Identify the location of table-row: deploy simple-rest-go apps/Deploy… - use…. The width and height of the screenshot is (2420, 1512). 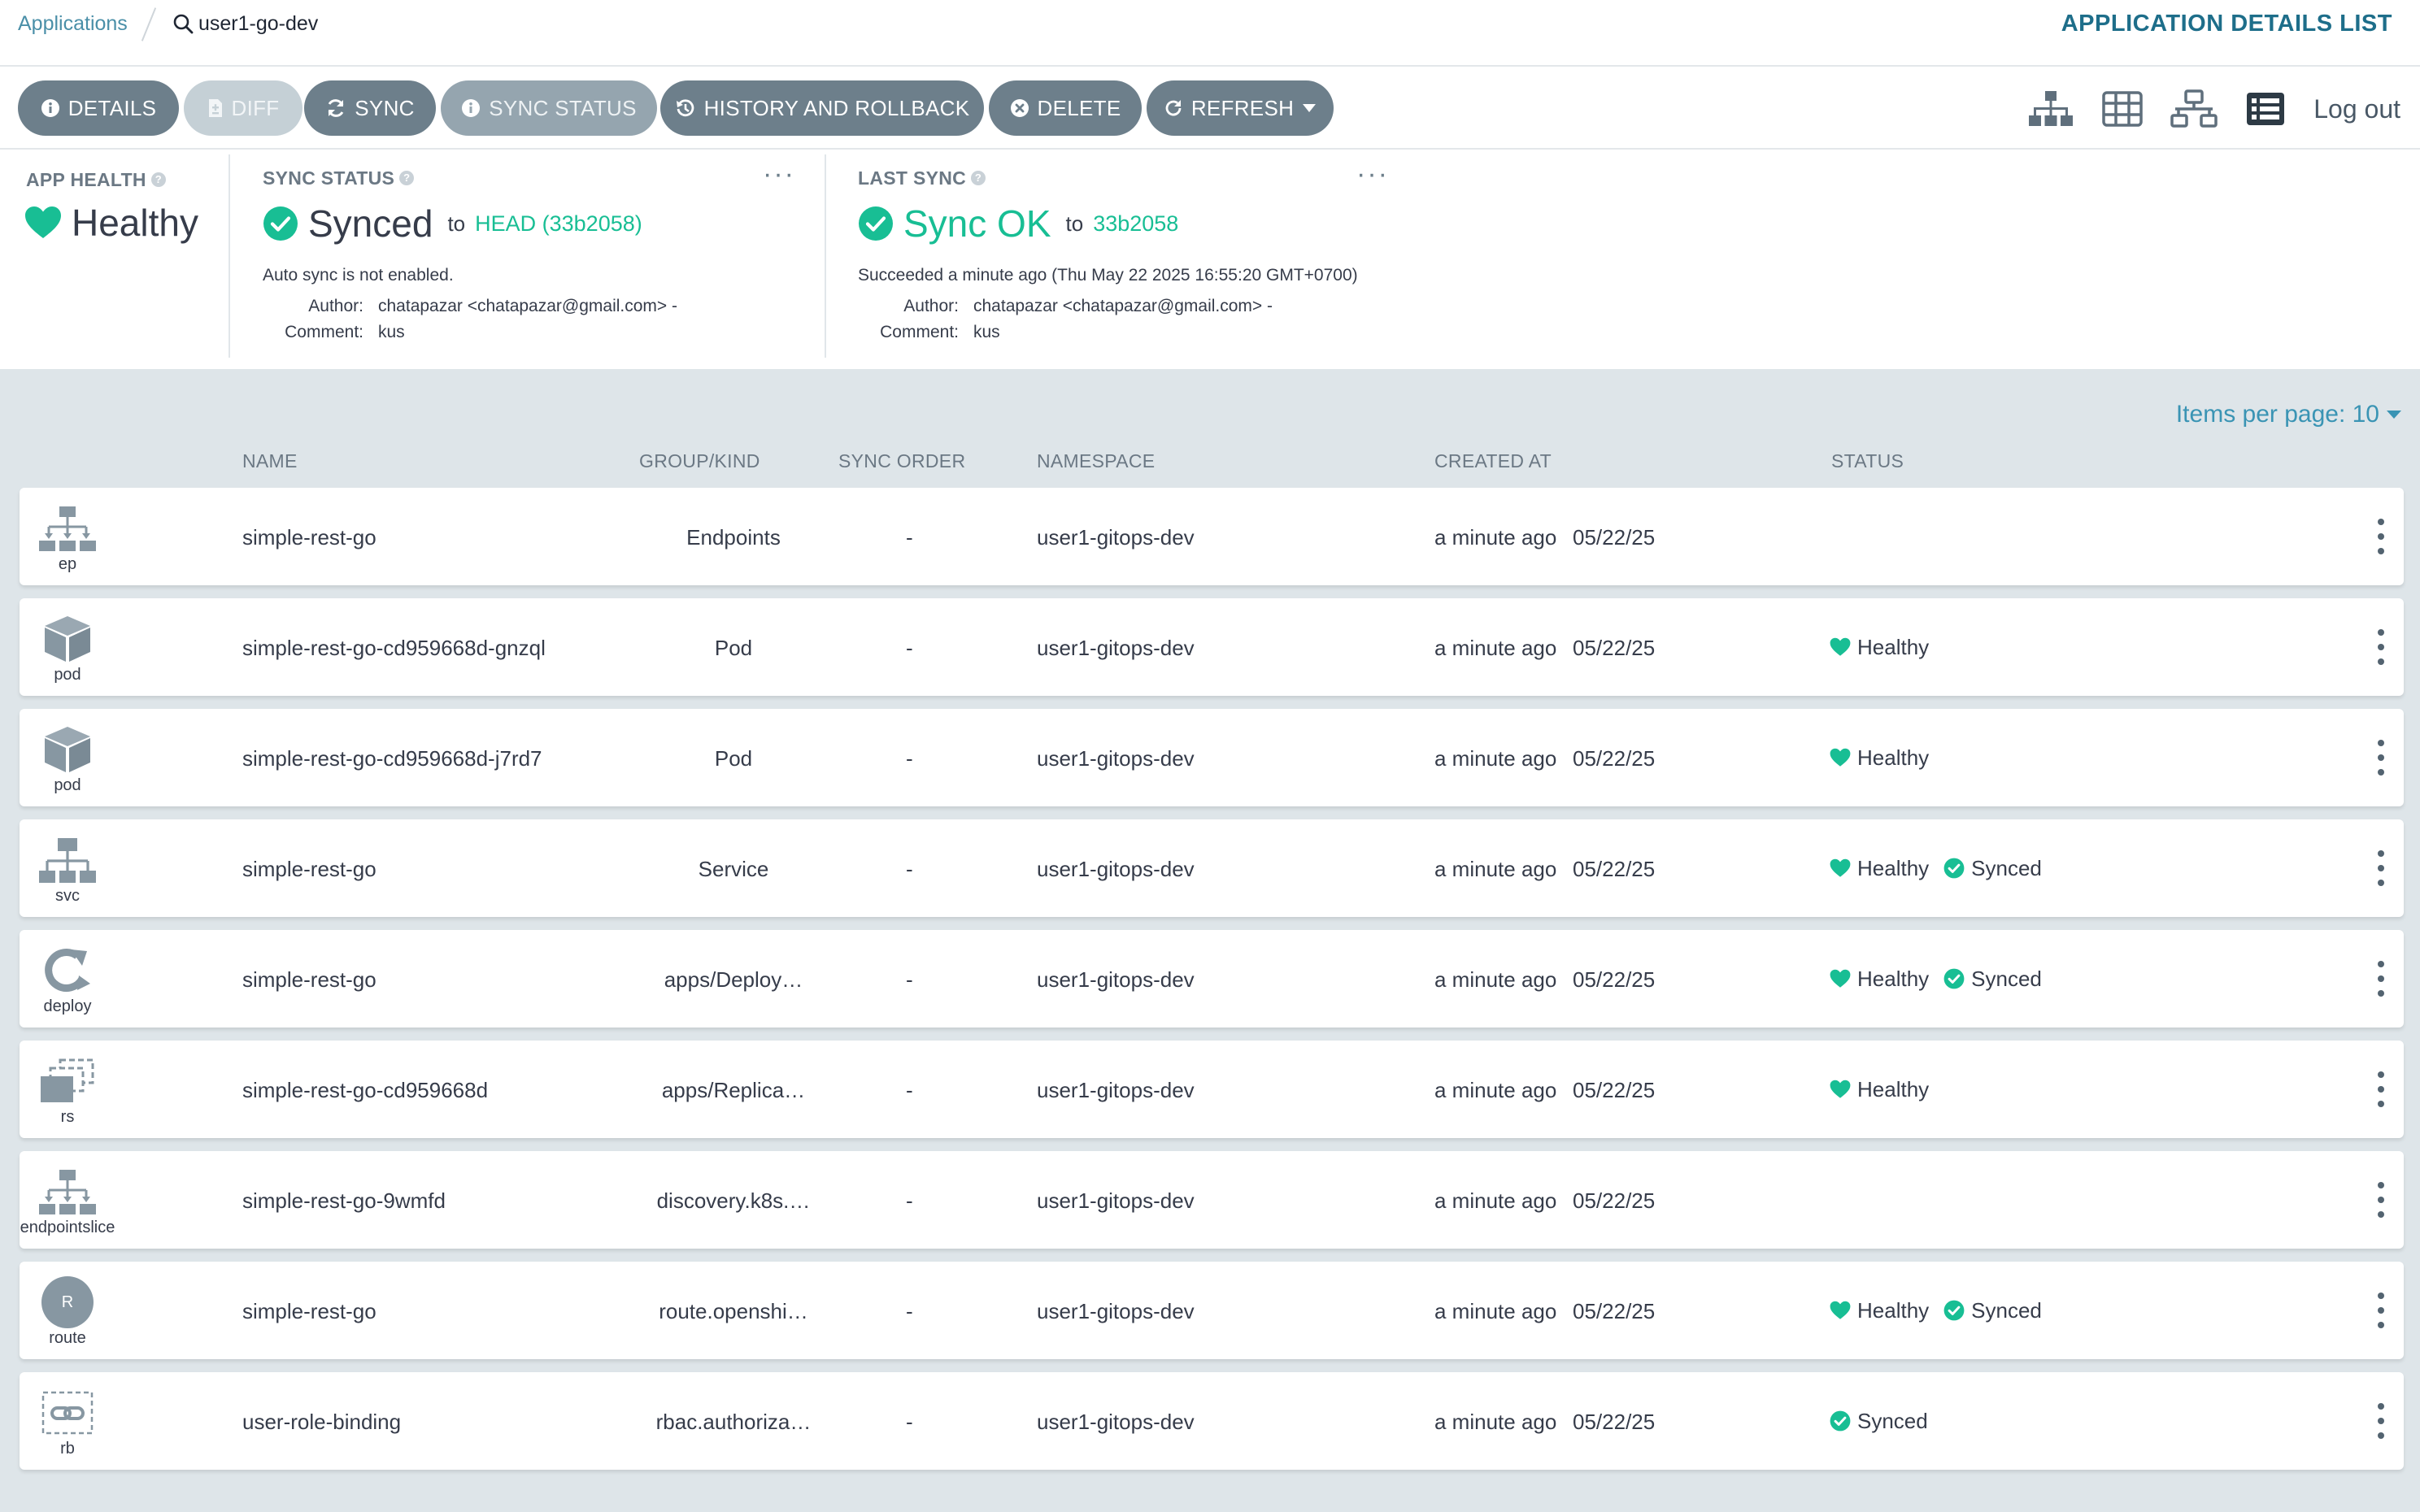
(1212, 979).